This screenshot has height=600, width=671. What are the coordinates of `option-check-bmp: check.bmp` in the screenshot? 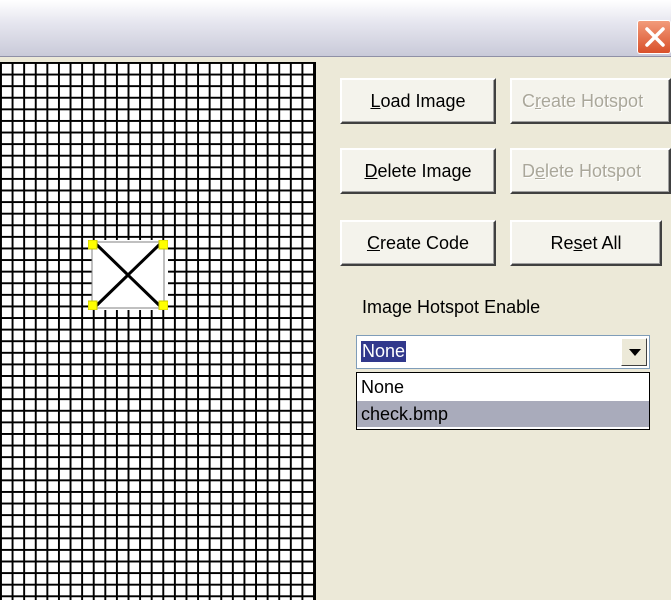 It's located at (503, 414).